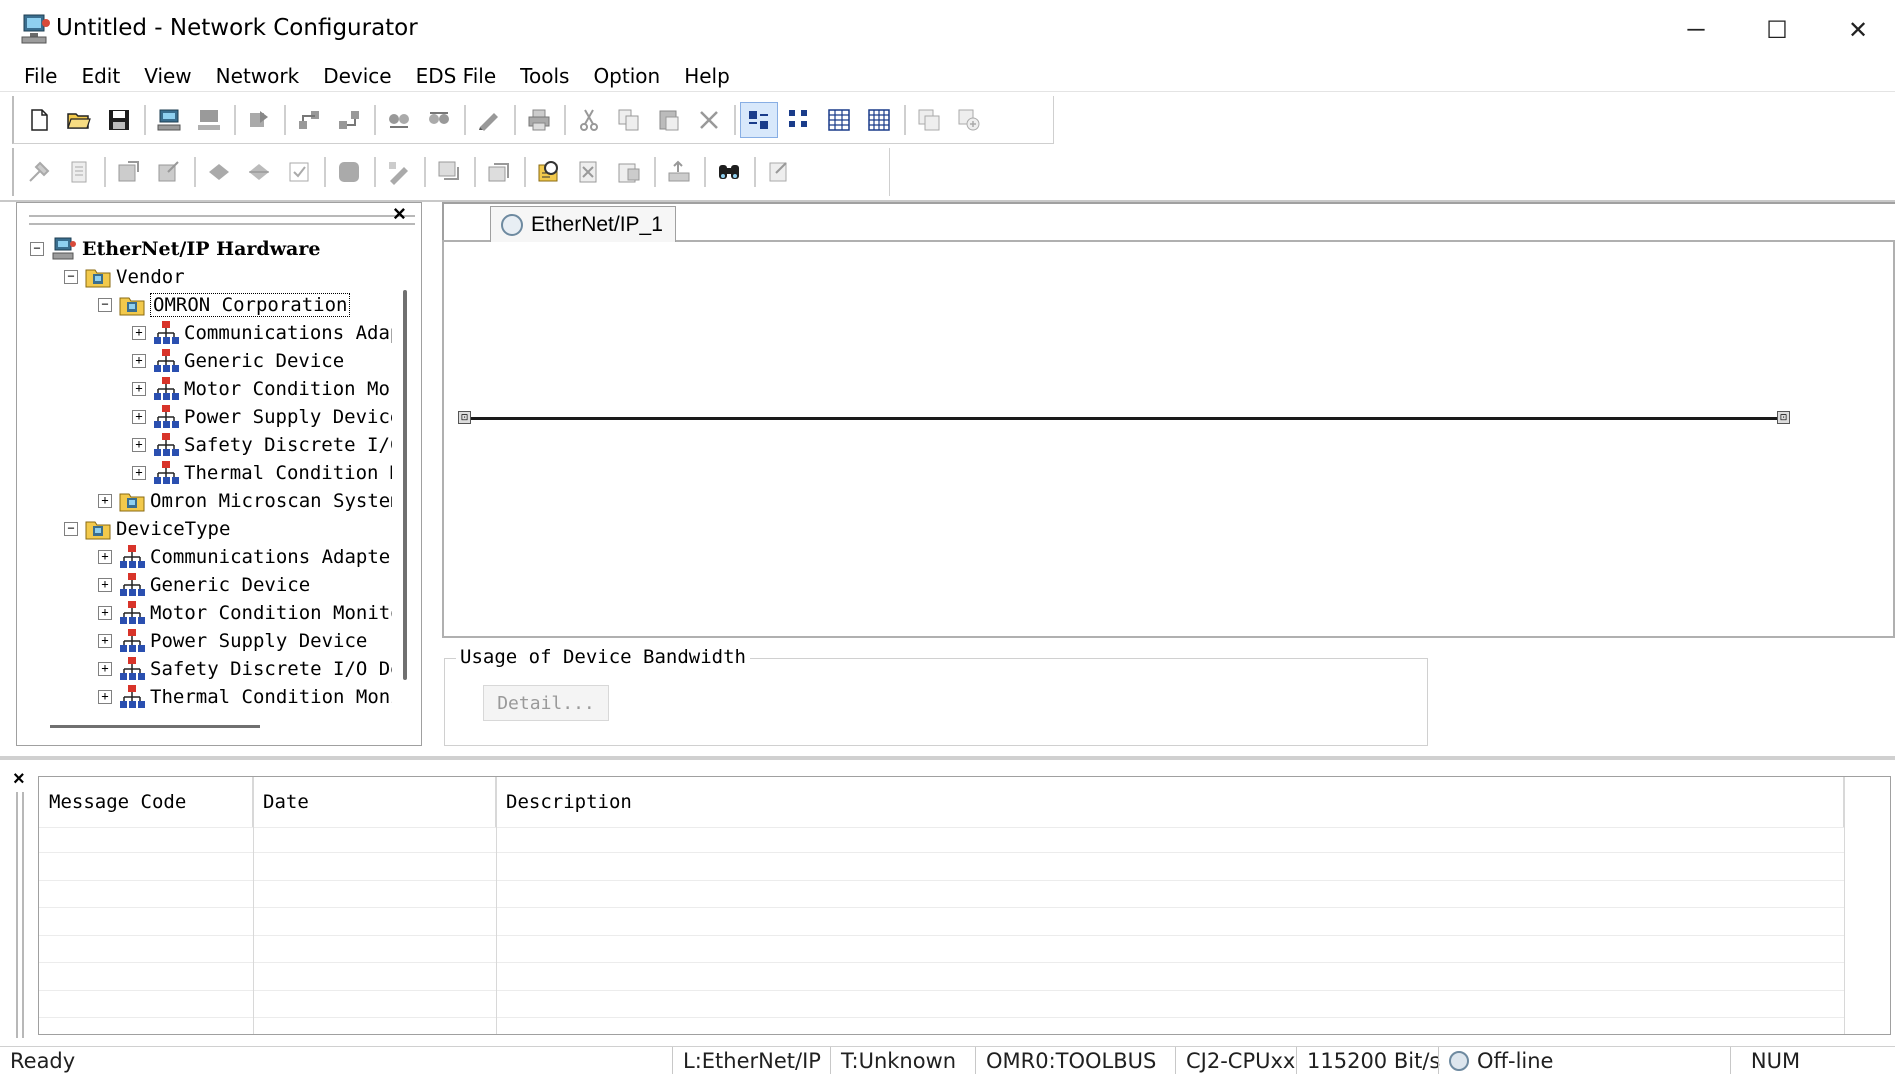  What do you see at coordinates (155, 726) in the screenshot?
I see `tree-horizontal-scrollbar-thumb` at bounding box center [155, 726].